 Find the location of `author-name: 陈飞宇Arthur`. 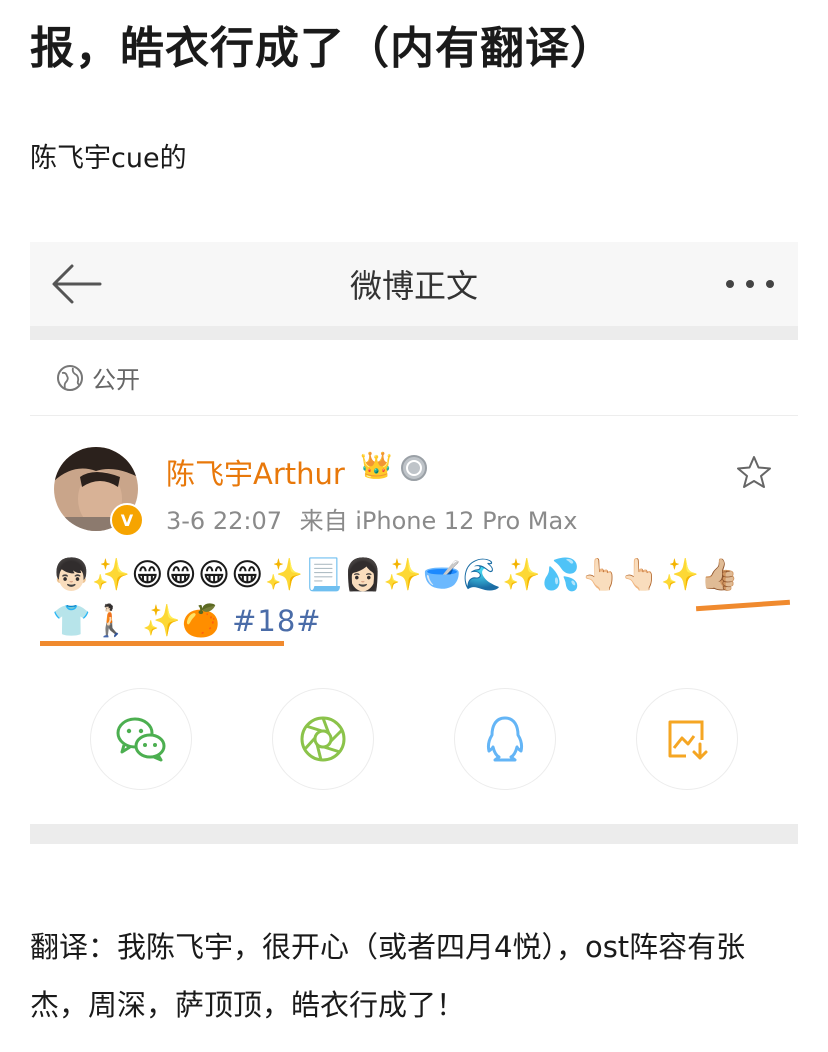

author-name: 陈飞宇Arthur is located at coordinates (255, 472).